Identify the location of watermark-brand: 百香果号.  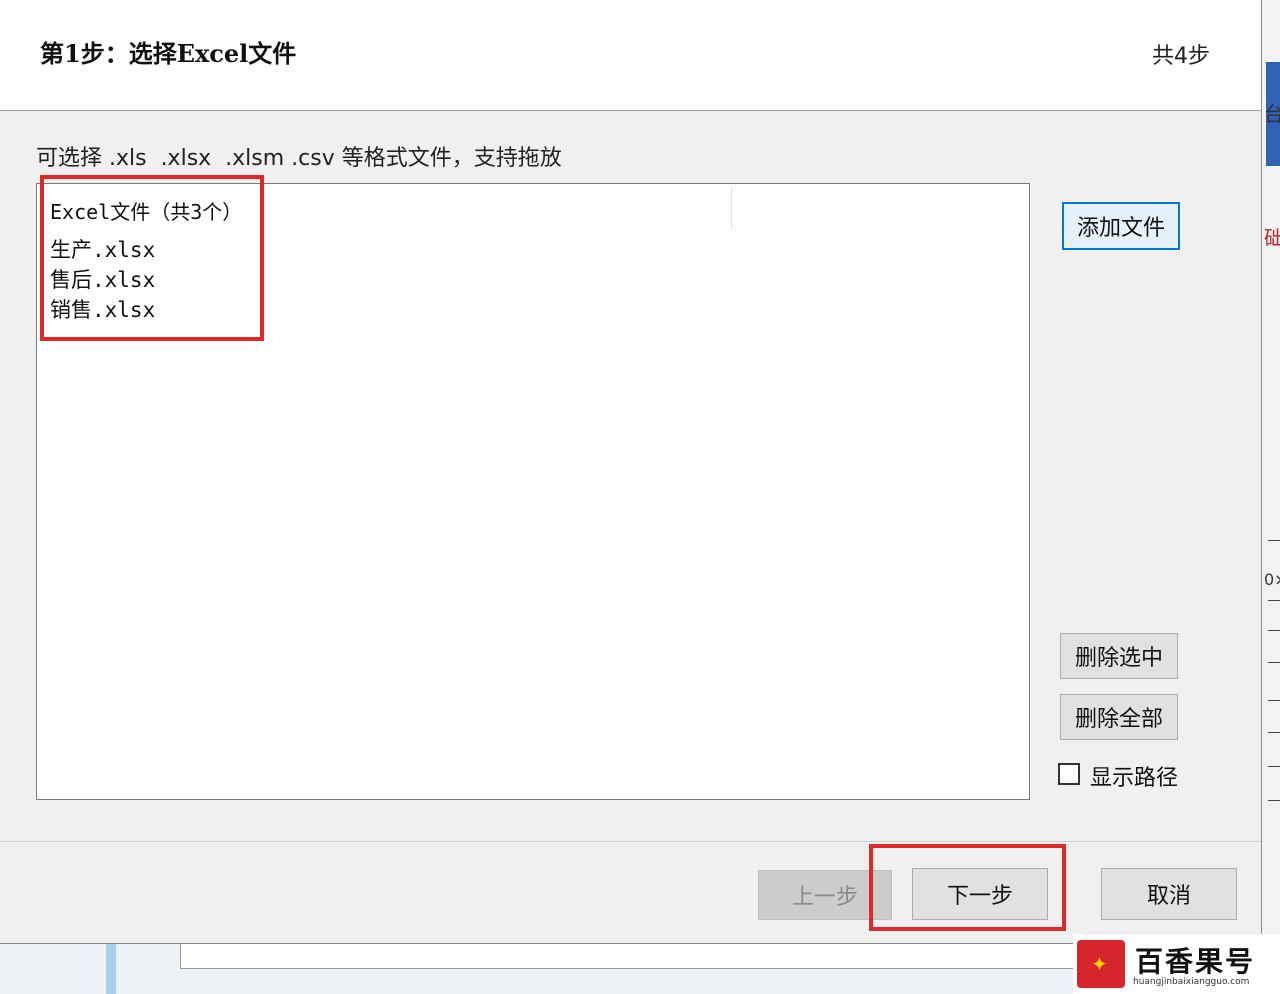
(1195, 961).